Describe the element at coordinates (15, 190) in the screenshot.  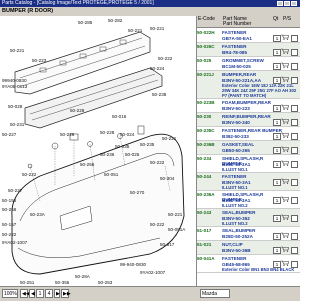
I see `part-callout: 50-227` at that location.